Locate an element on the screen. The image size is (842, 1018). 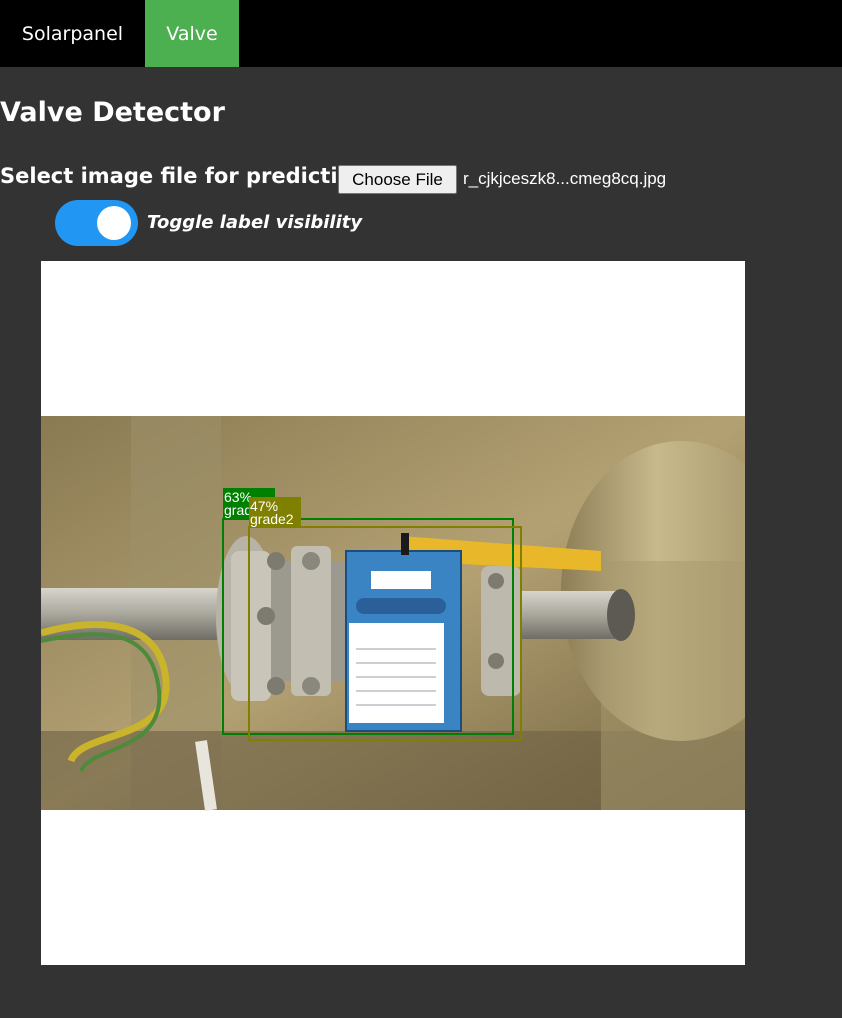
nav-tab-valve: Valve is located at coordinates (192, 33).